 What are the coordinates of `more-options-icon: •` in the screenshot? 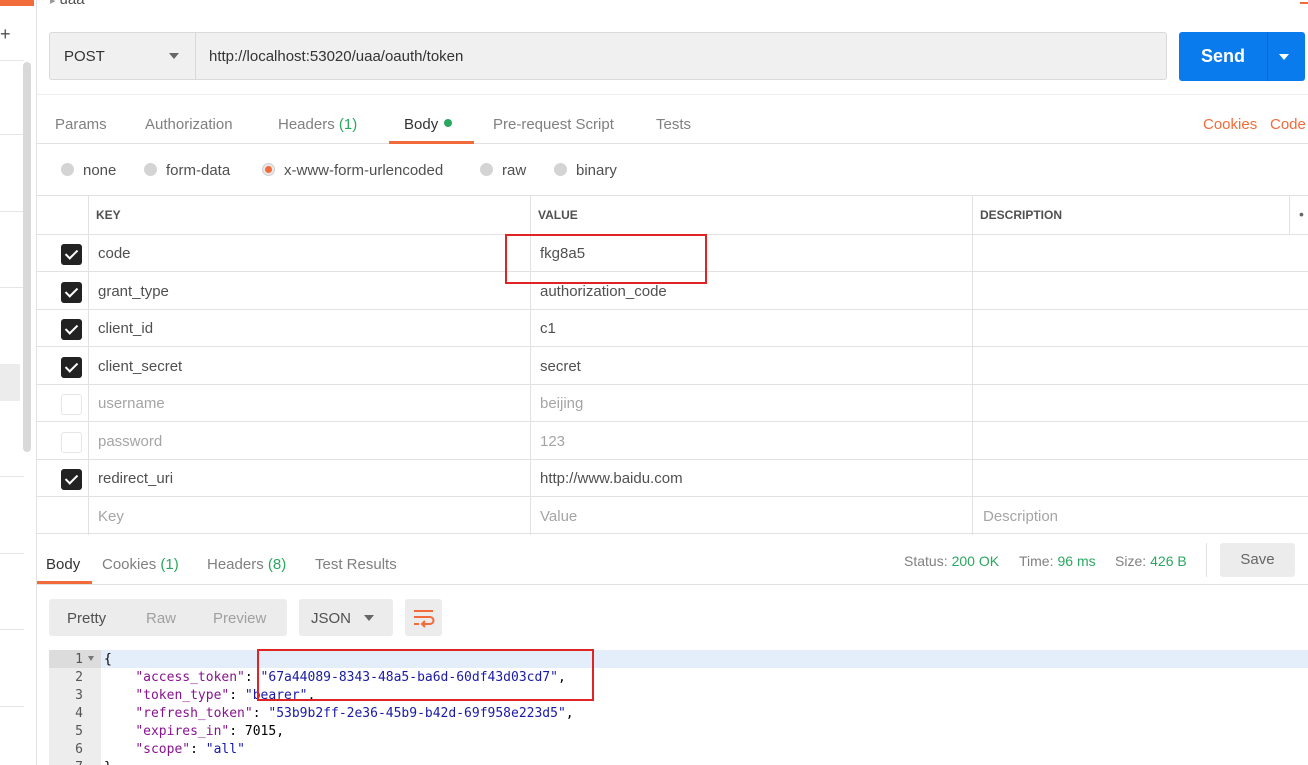 It's located at (1301, 214).